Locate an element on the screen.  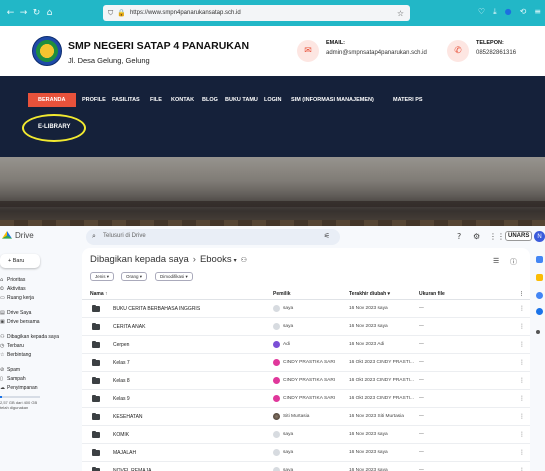
file-name: KOMIK is located at coordinates (121, 435).